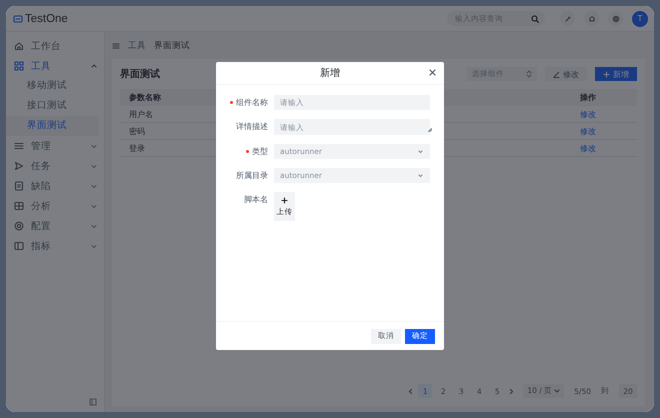 The image size is (660, 418). Describe the element at coordinates (556, 74) in the screenshot. I see `pencil-icon` at that location.